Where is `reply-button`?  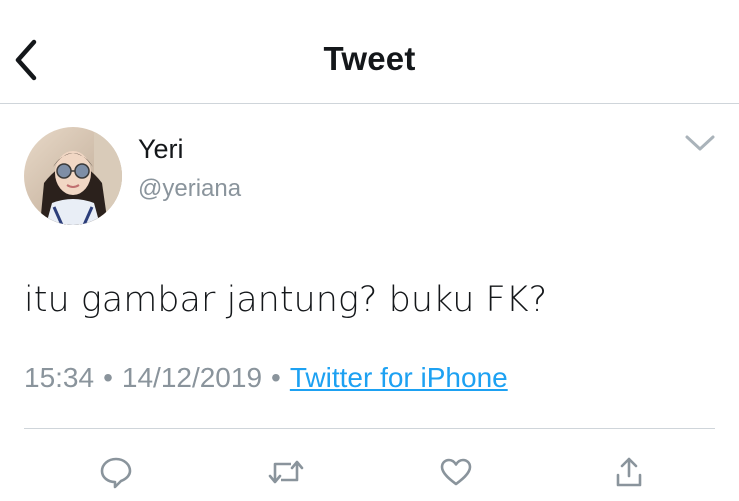
reply-button is located at coordinates (116, 472).